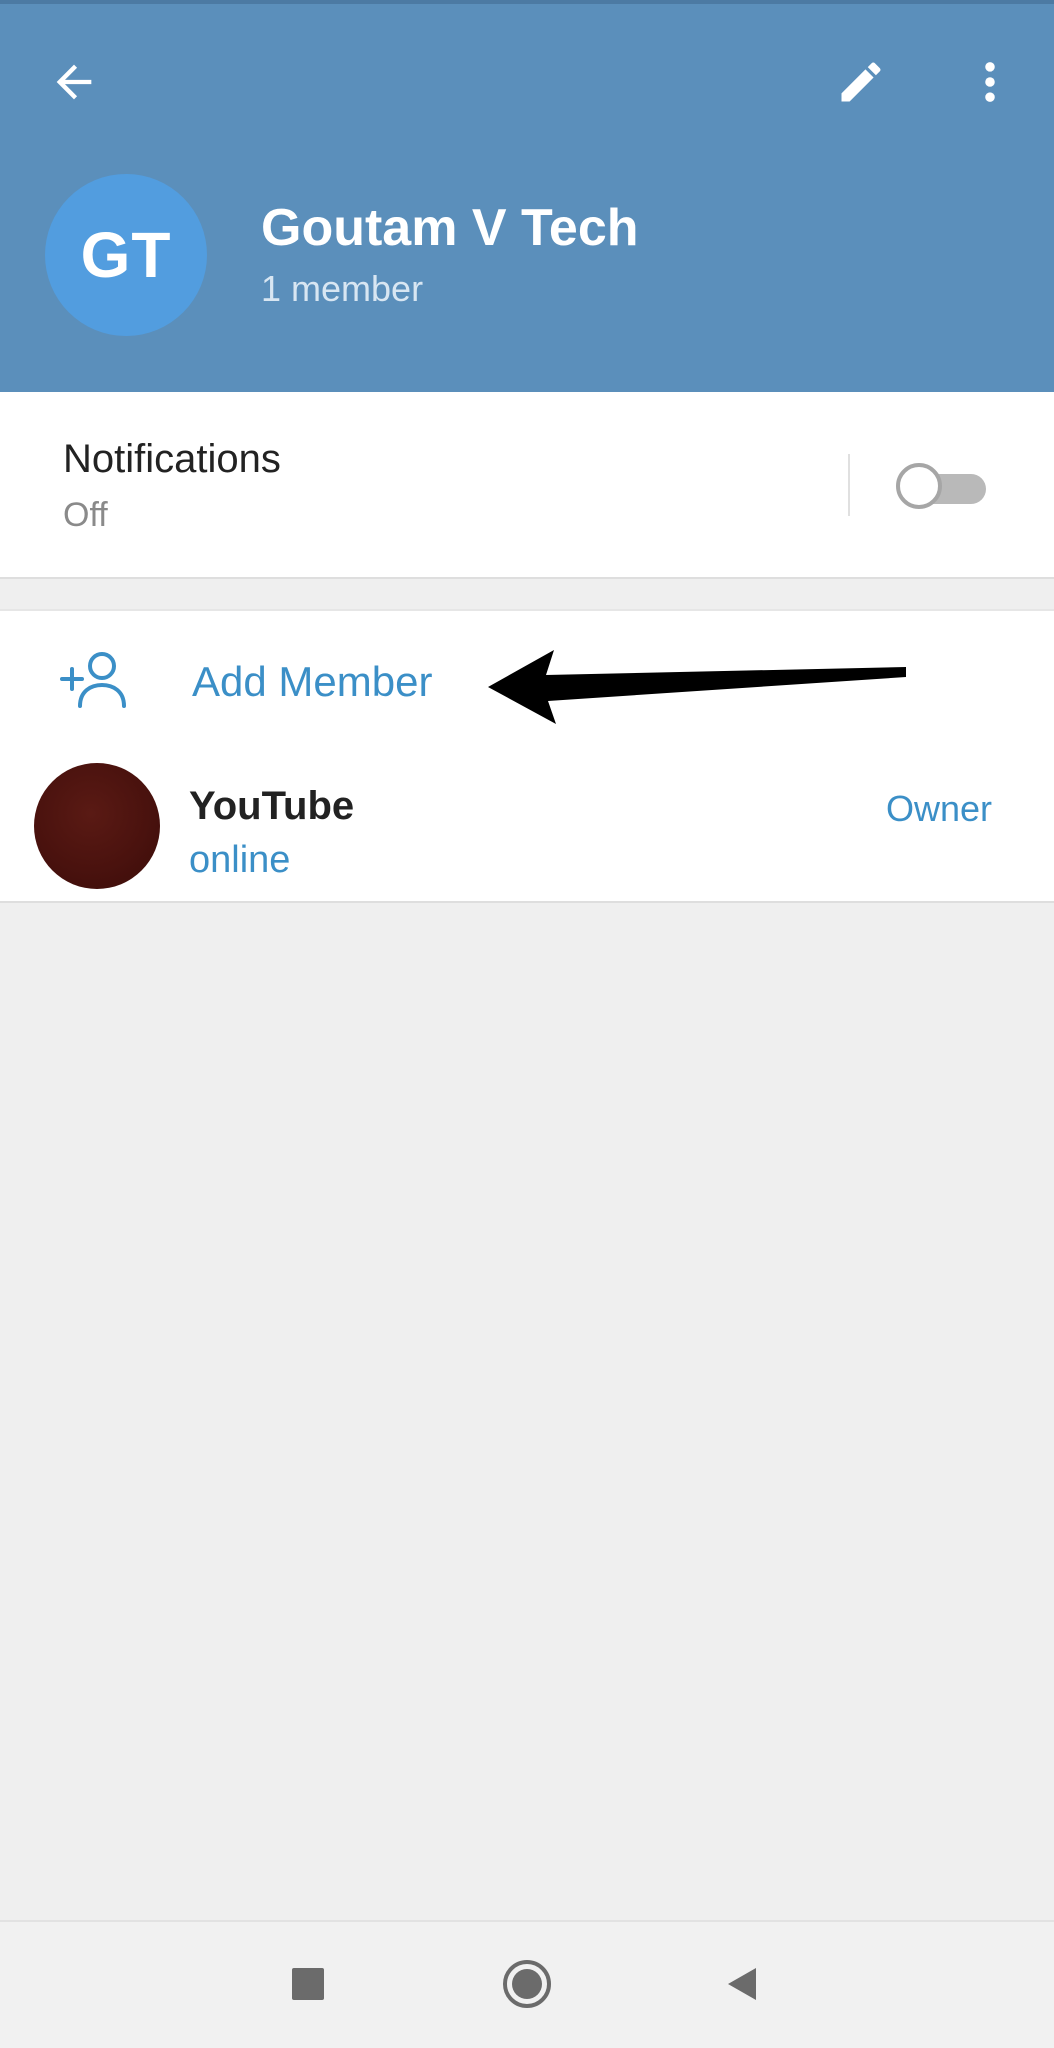 Image resolution: width=1054 pixels, height=2048 pixels. I want to click on circle-home-icon, so click(527, 1984).